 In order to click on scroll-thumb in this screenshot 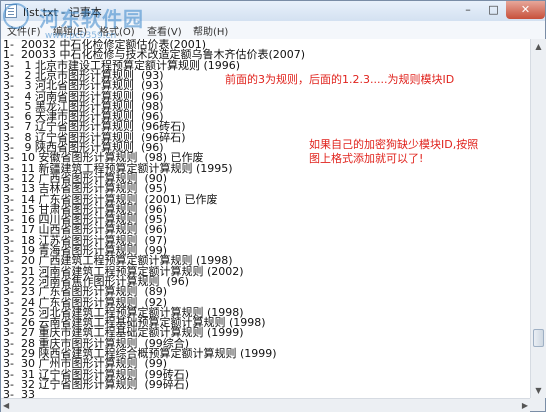, I will do `click(538, 338)`.